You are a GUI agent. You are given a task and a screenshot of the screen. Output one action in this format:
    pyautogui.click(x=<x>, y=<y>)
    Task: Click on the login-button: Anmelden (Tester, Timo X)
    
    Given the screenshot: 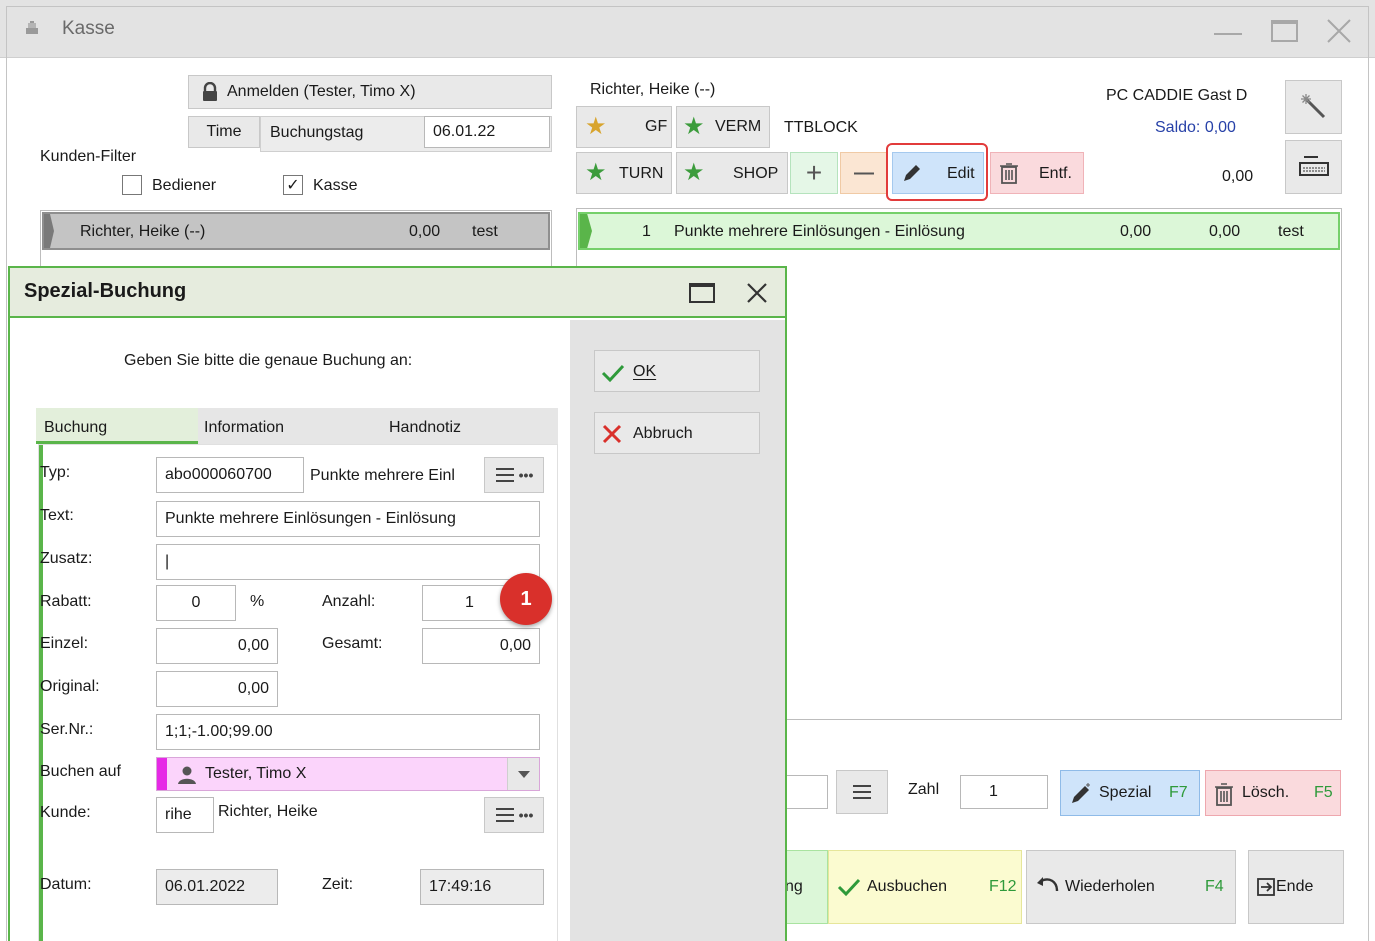 What is the action you would take?
    pyautogui.click(x=370, y=92)
    